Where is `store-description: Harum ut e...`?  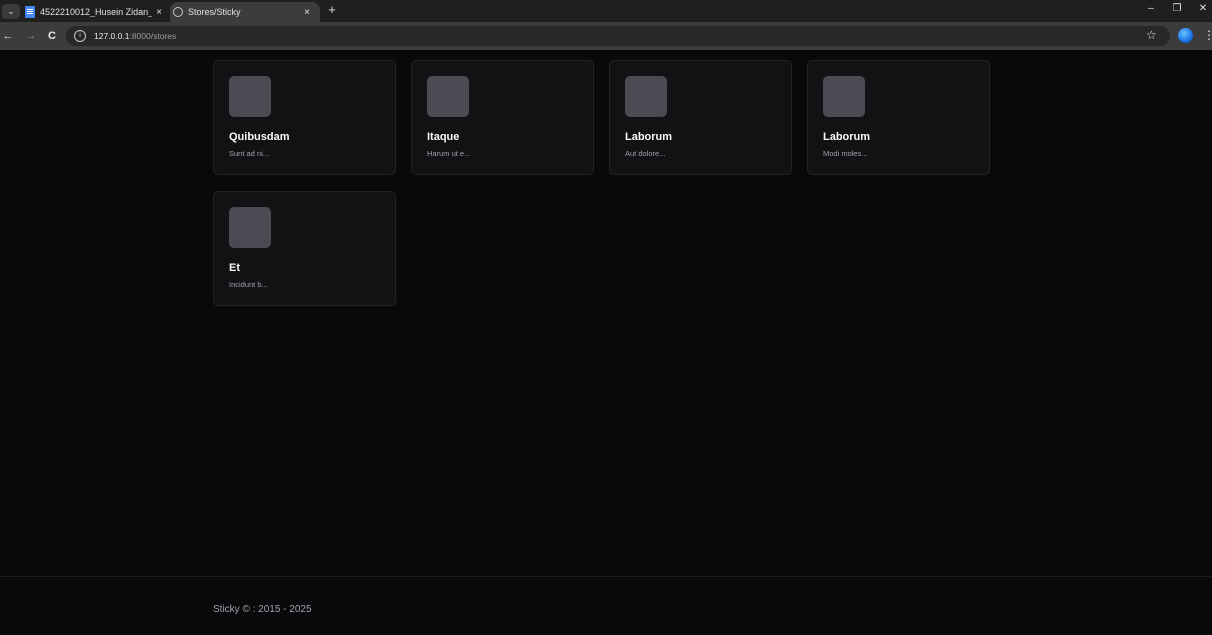
store-description: Harum ut e... is located at coordinates (449, 153).